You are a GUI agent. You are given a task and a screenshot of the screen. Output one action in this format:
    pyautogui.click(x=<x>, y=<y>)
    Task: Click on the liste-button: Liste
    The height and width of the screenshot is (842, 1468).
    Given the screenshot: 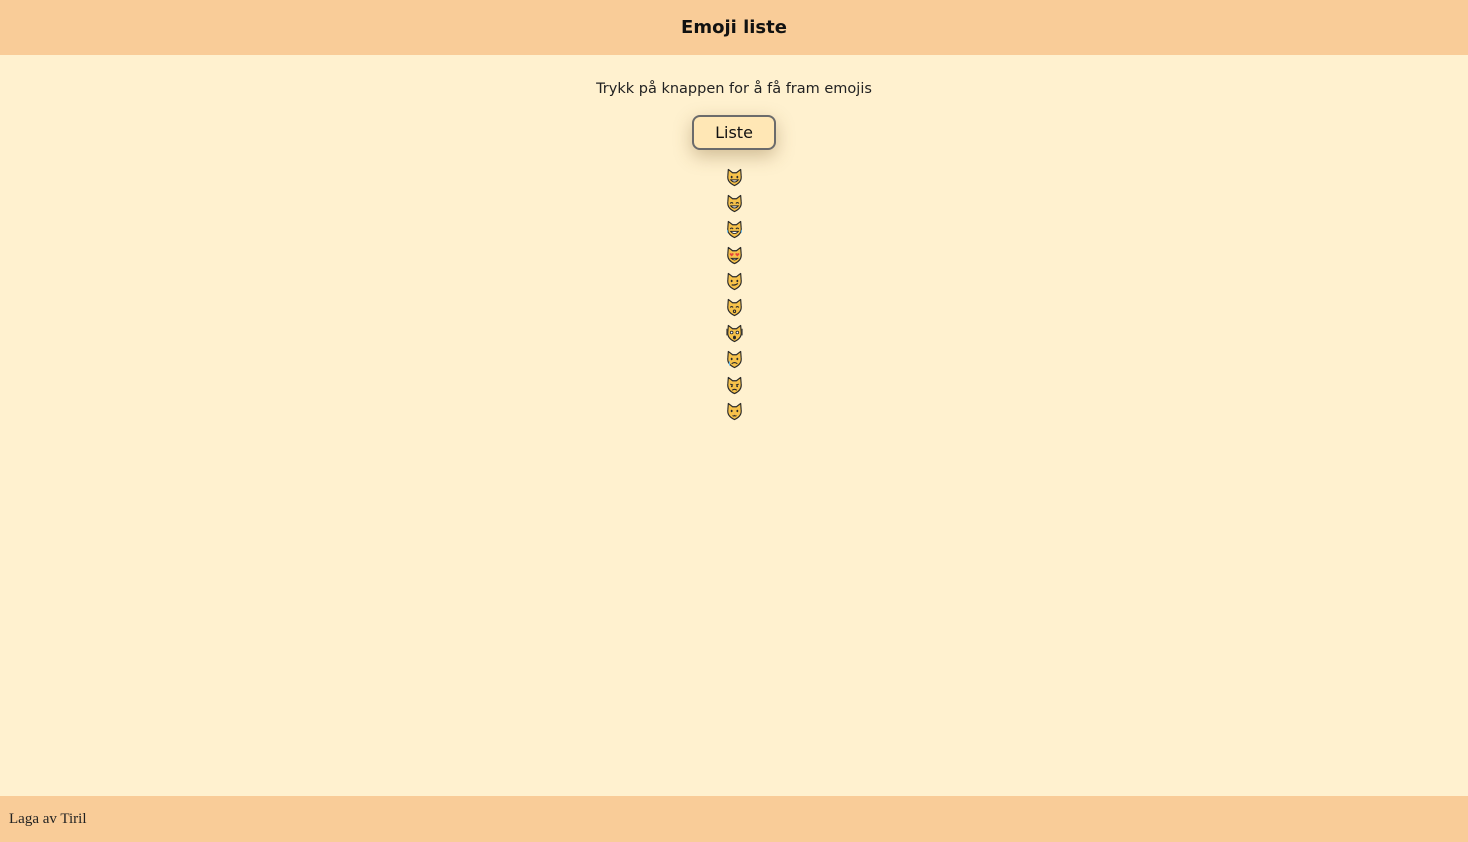 What is the action you would take?
    pyautogui.click(x=734, y=132)
    